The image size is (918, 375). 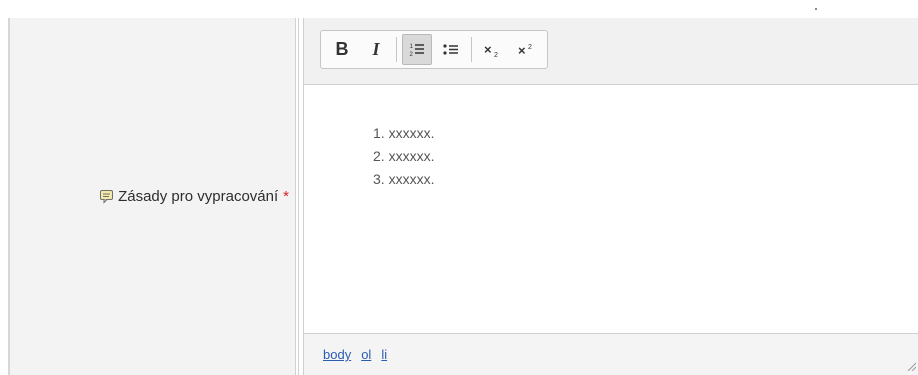 What do you see at coordinates (198, 196) in the screenshot?
I see `field-label-text: Zásady pro vypracování` at bounding box center [198, 196].